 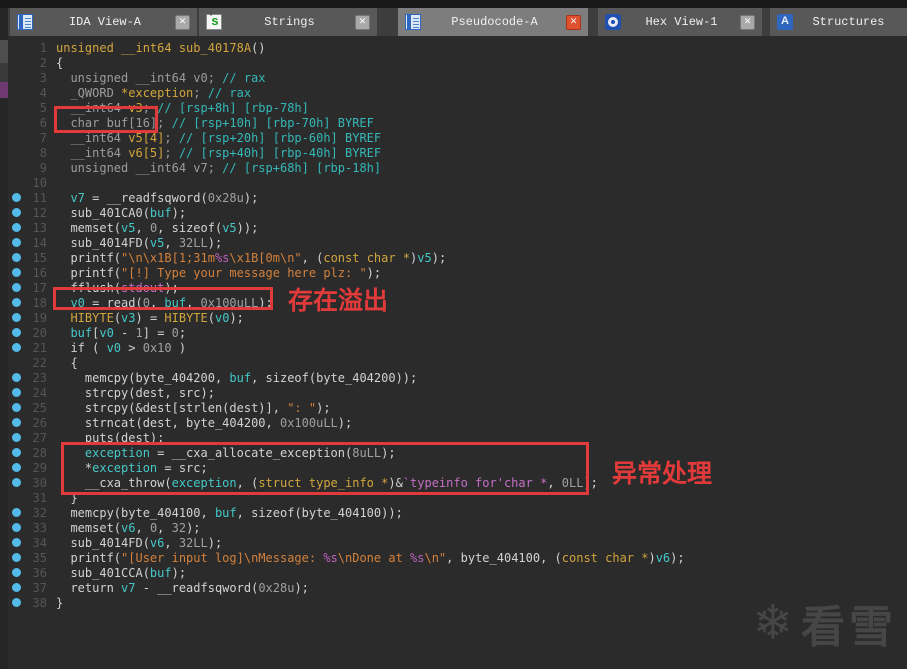 What do you see at coordinates (39, 347) in the screenshot?
I see `line-number: 21` at bounding box center [39, 347].